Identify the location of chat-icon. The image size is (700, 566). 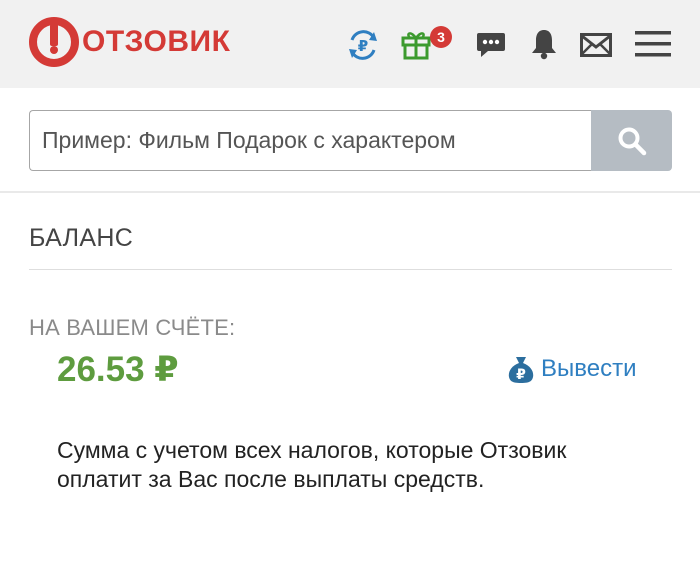
(491, 45).